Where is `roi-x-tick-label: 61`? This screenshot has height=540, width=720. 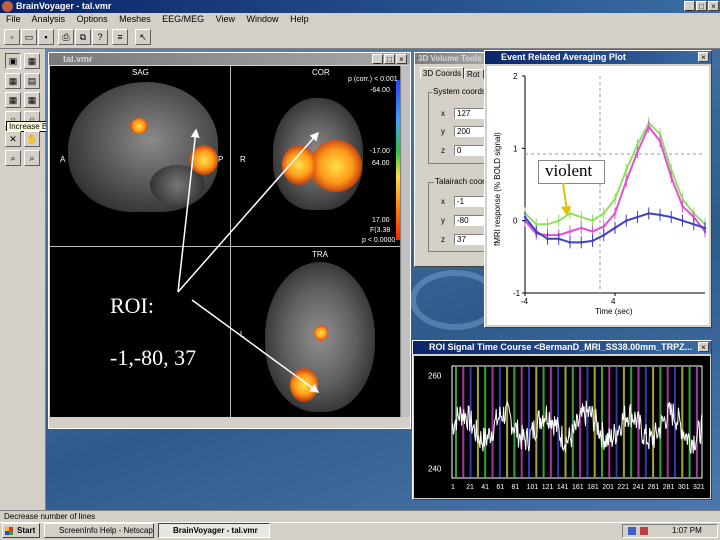
roi-x-tick-label: 61 is located at coordinates (500, 487).